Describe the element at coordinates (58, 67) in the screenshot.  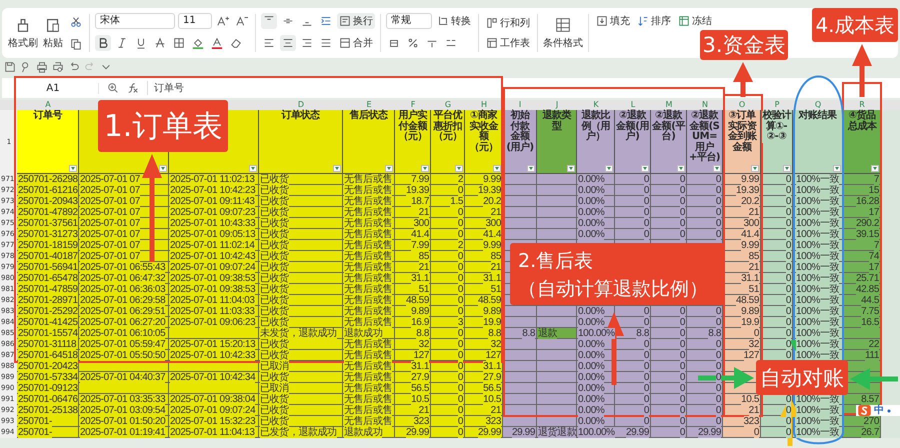
I see `print-preview-icon` at that location.